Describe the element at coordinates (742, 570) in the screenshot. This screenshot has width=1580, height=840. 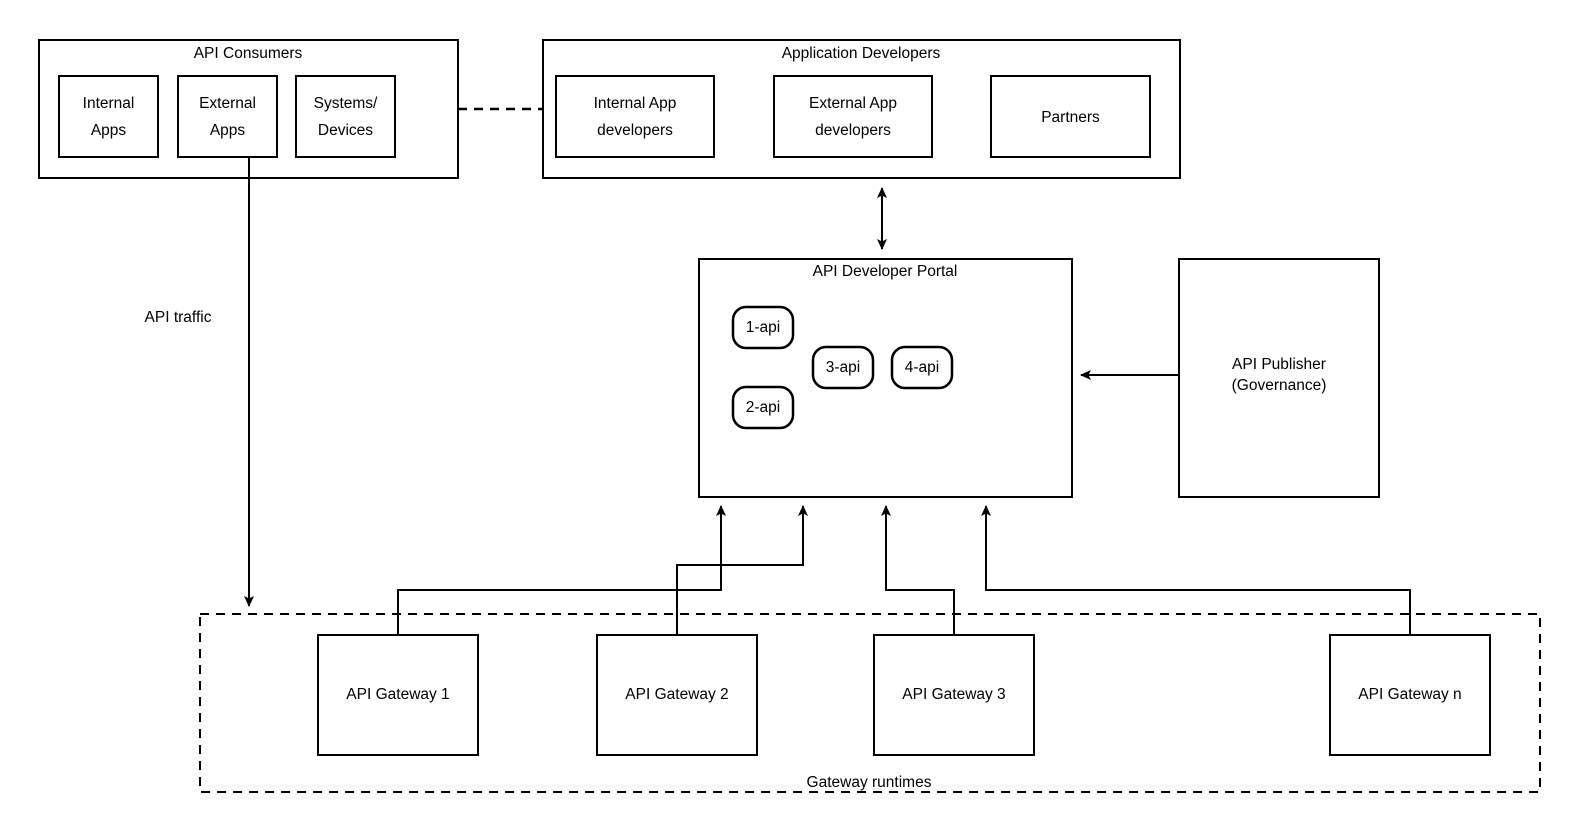
I see `connector-gateway2-to-portal` at that location.